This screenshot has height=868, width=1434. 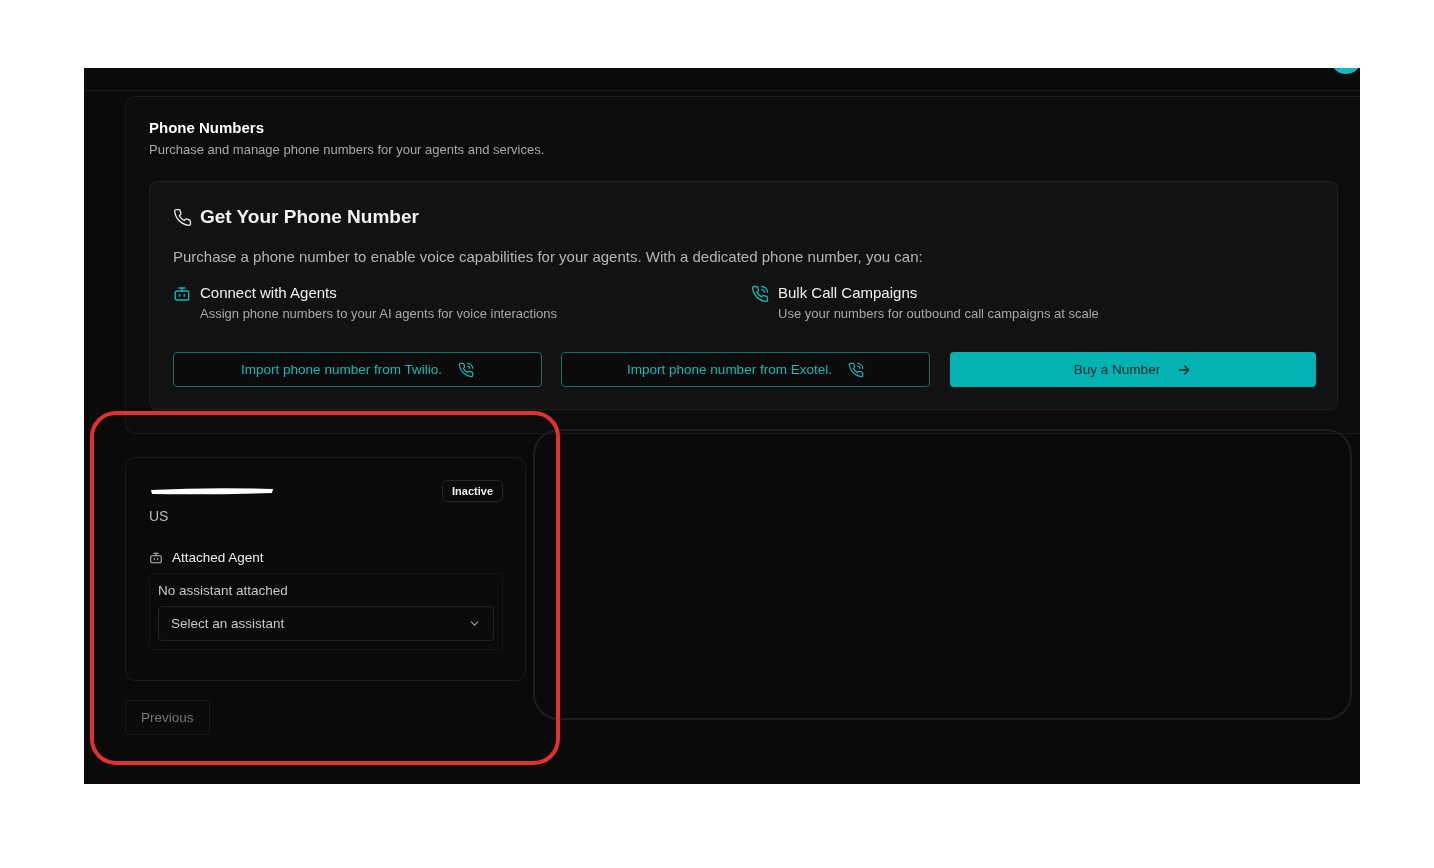 I want to click on import-button: Import phone number from Twilio., so click(x=357, y=369).